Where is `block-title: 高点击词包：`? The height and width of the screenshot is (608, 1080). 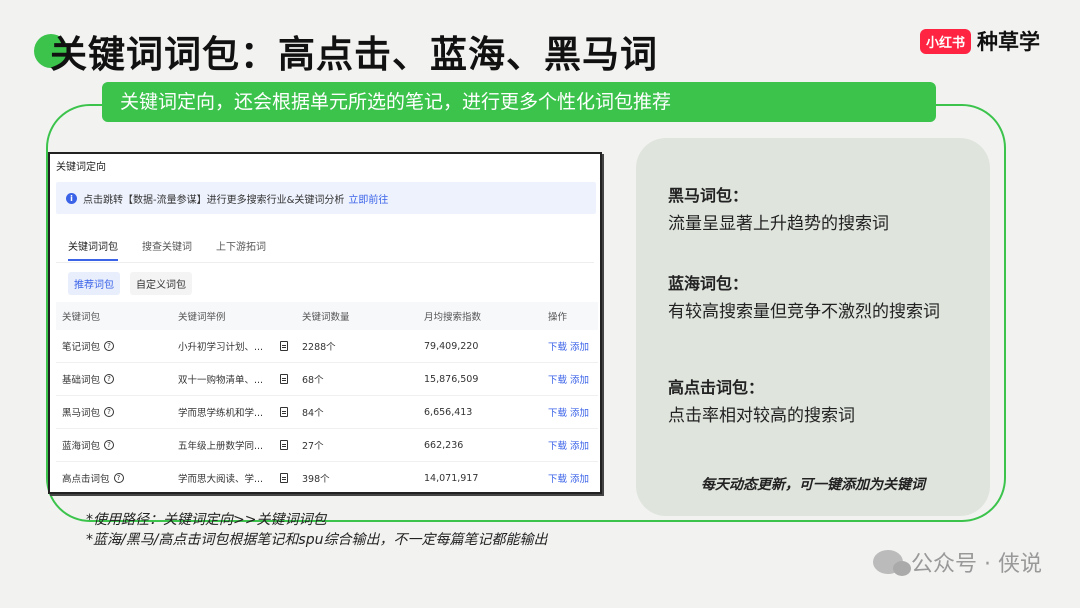
block-title: 高点击词包： is located at coordinates (716, 387).